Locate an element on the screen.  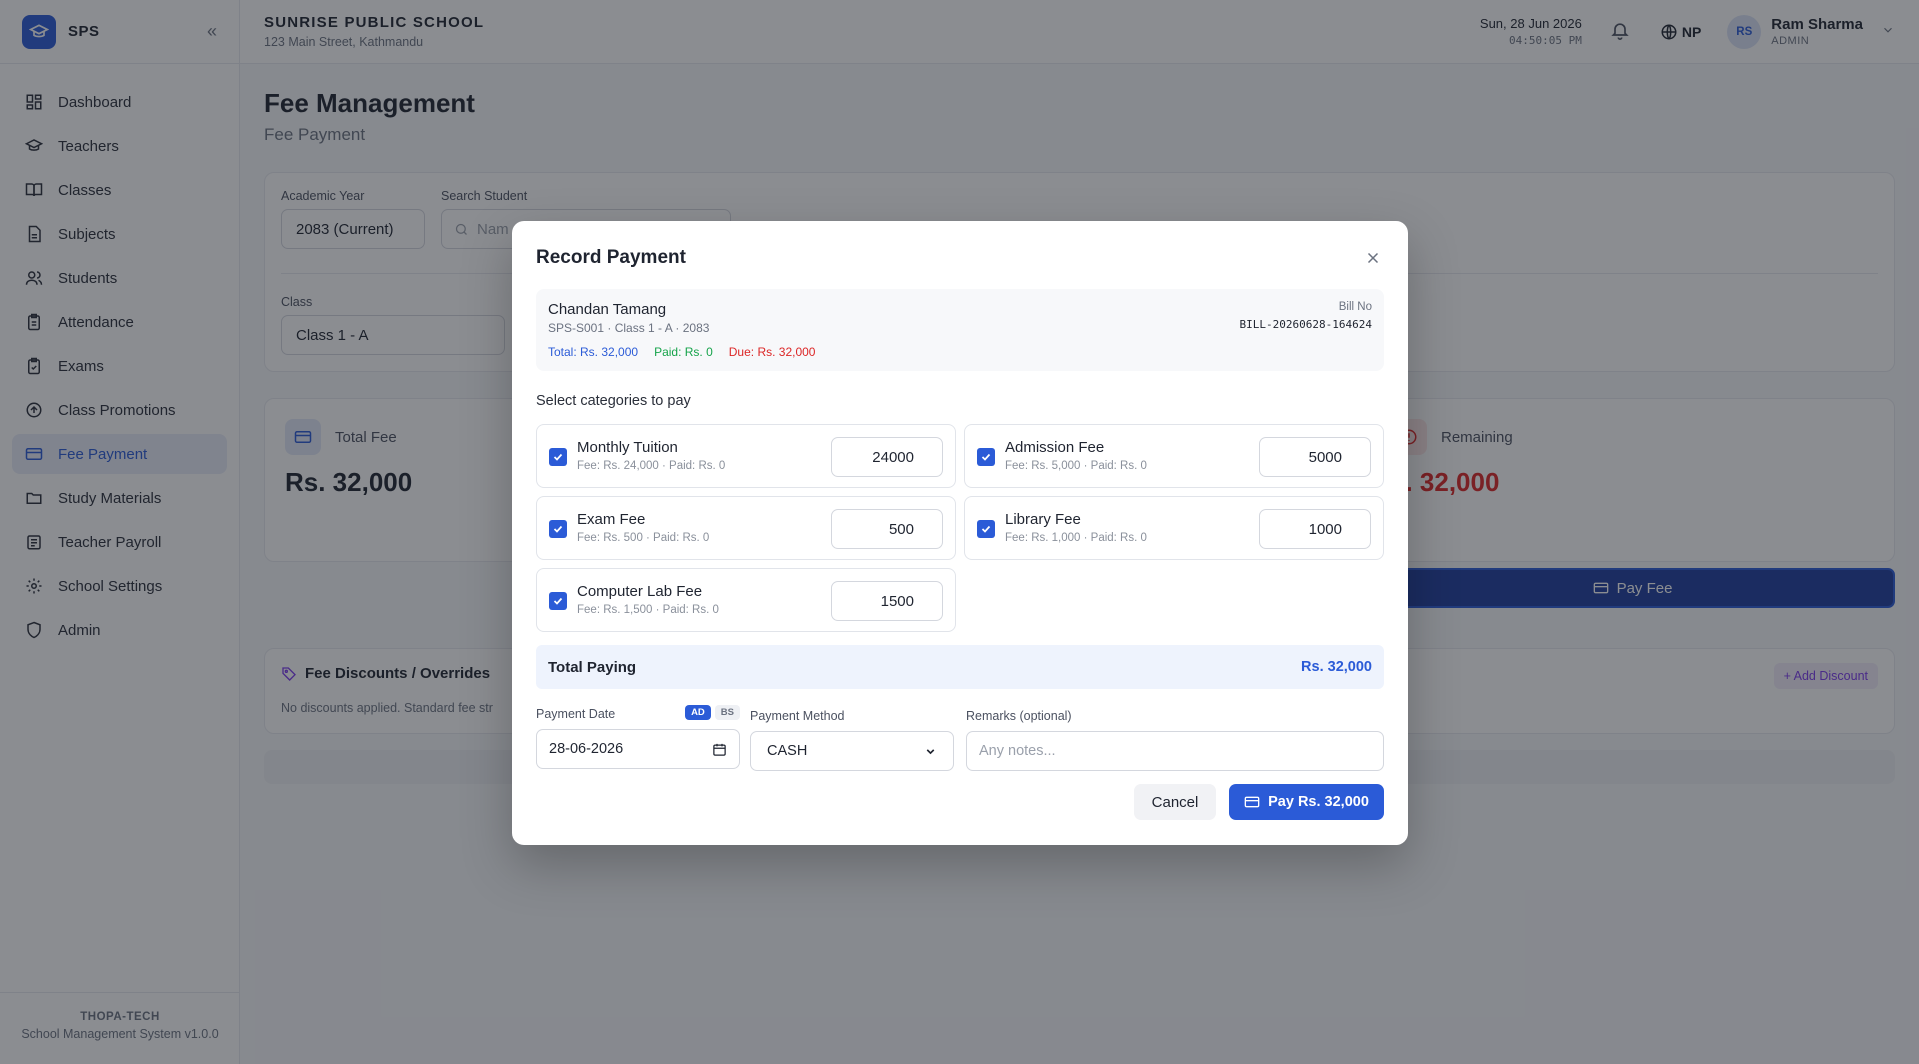
total-paying-label: Total Paying is located at coordinates (592, 667).